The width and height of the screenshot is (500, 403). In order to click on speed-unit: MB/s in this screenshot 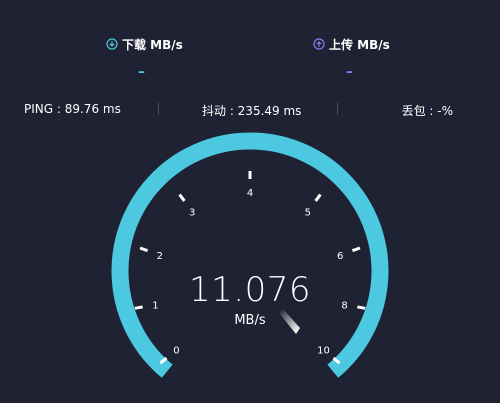, I will do `click(250, 320)`.